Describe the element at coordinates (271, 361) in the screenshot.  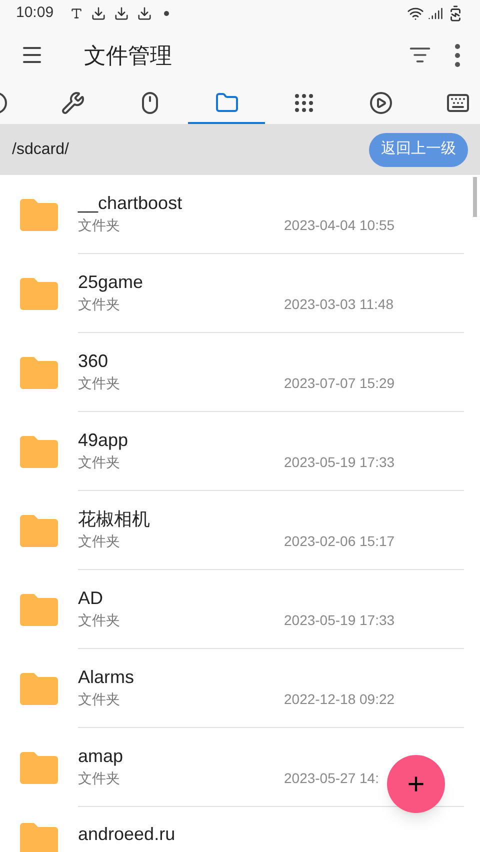
I see `file-name: 360` at that location.